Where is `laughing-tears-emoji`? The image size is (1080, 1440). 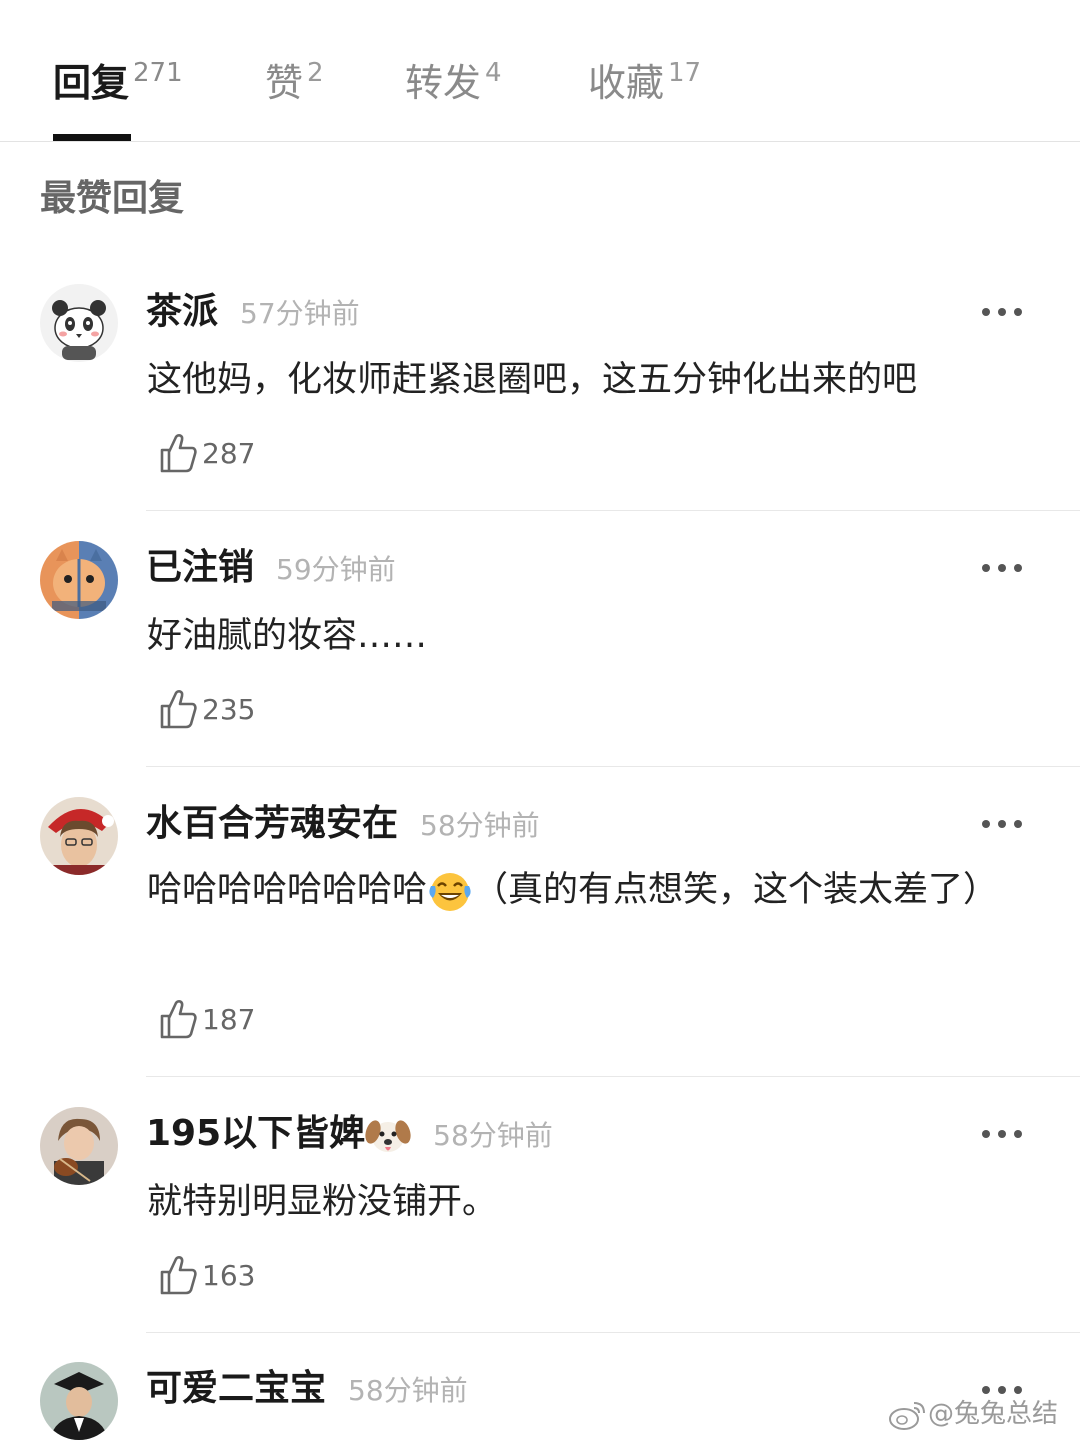 laughing-tears-emoji is located at coordinates (450, 892).